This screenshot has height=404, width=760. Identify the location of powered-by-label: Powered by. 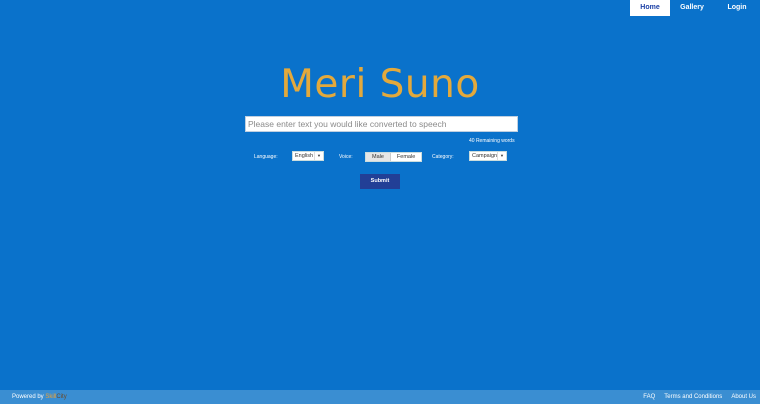
(28, 397).